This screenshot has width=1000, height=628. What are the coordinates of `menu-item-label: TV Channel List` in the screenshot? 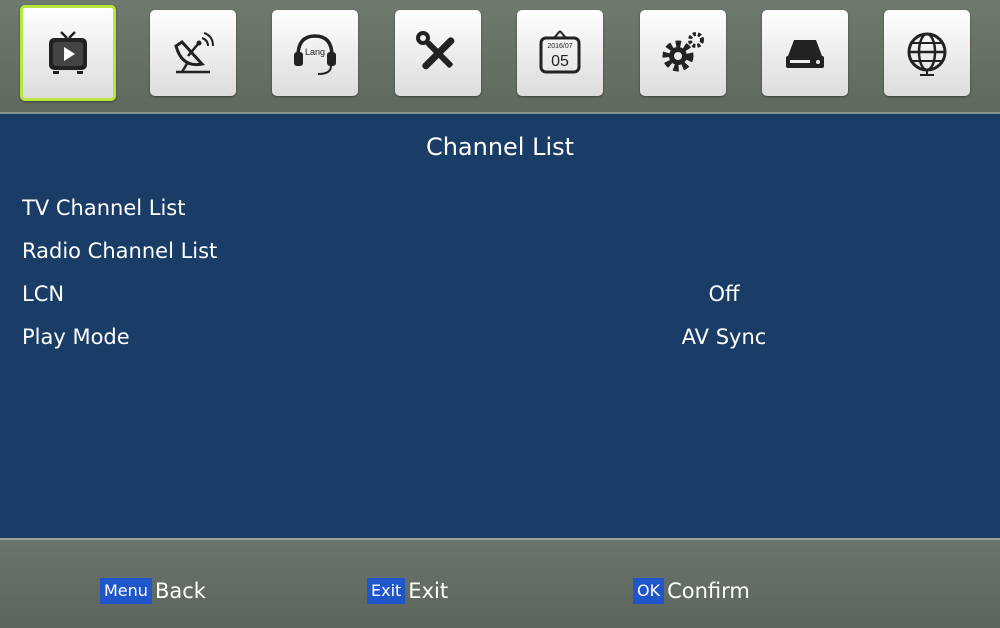 It's located at (104, 208).